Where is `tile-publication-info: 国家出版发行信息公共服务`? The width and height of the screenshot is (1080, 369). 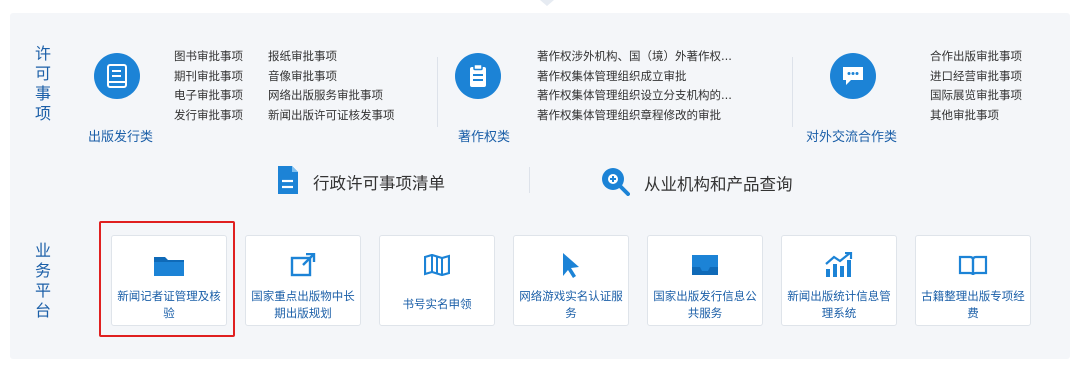
tile-publication-info: 国家出版发行信息公共服务 is located at coordinates (705, 280).